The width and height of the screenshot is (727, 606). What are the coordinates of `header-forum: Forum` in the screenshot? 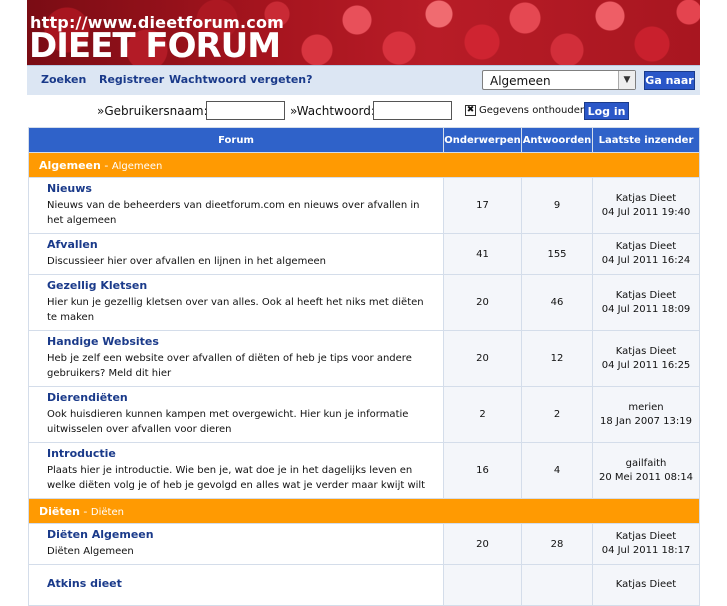 It's located at (236, 140).